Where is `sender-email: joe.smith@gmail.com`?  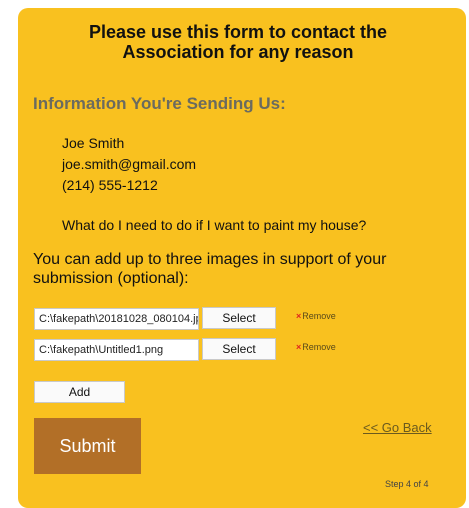 sender-email: joe.smith@gmail.com is located at coordinates (129, 164).